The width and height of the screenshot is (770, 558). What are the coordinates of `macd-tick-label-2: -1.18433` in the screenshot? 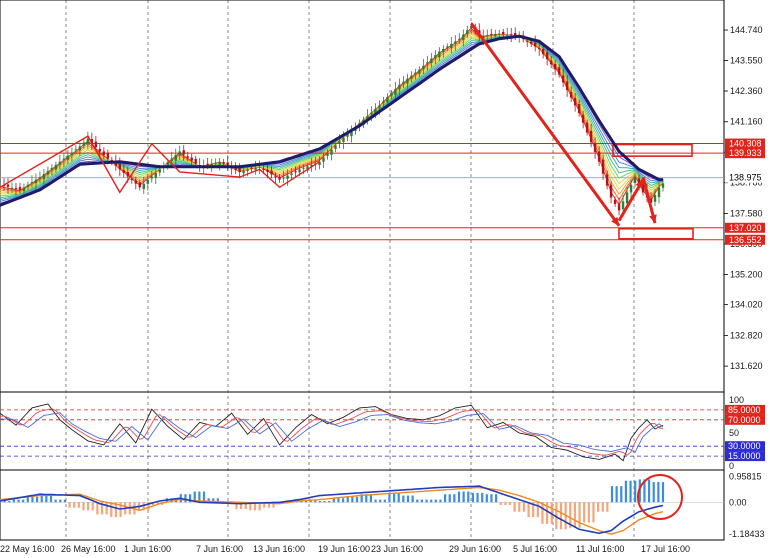 It's located at (747, 534).